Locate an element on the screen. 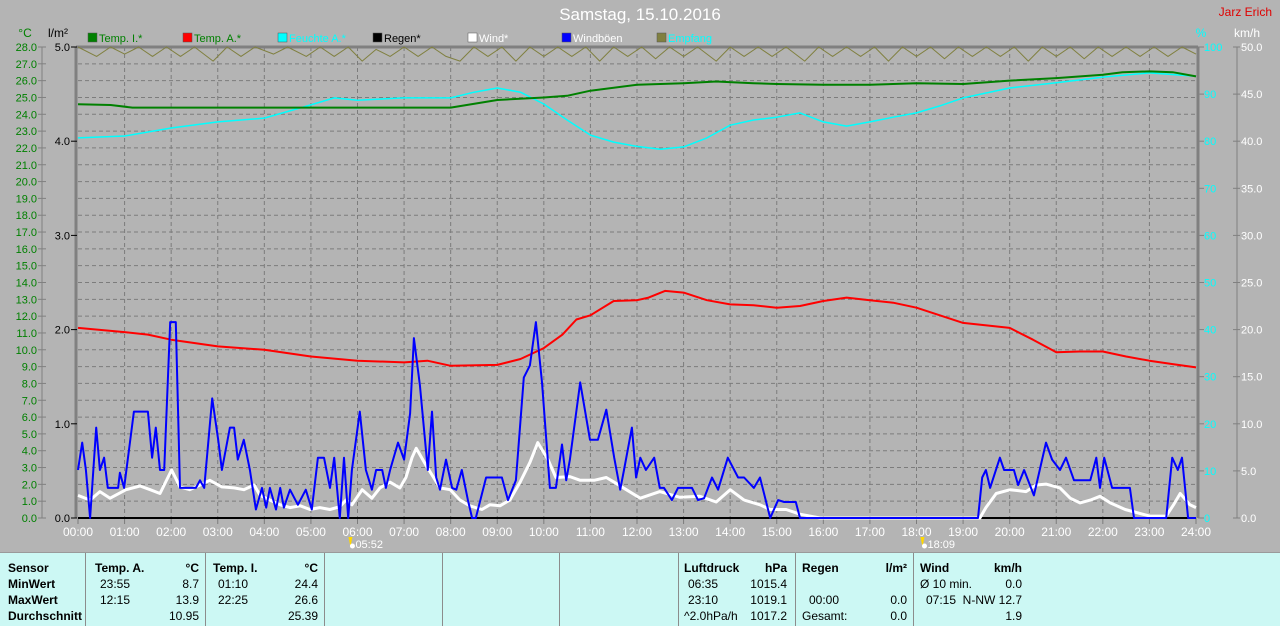  wind-max-time: 07:15 is located at coordinates (941, 600).